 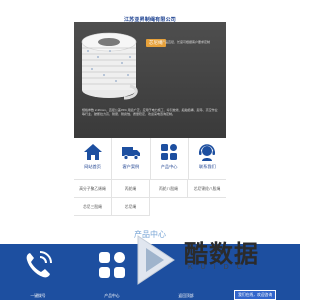 I want to click on category-item: 芯尼锦纶八股绳, so click(x=207, y=189).